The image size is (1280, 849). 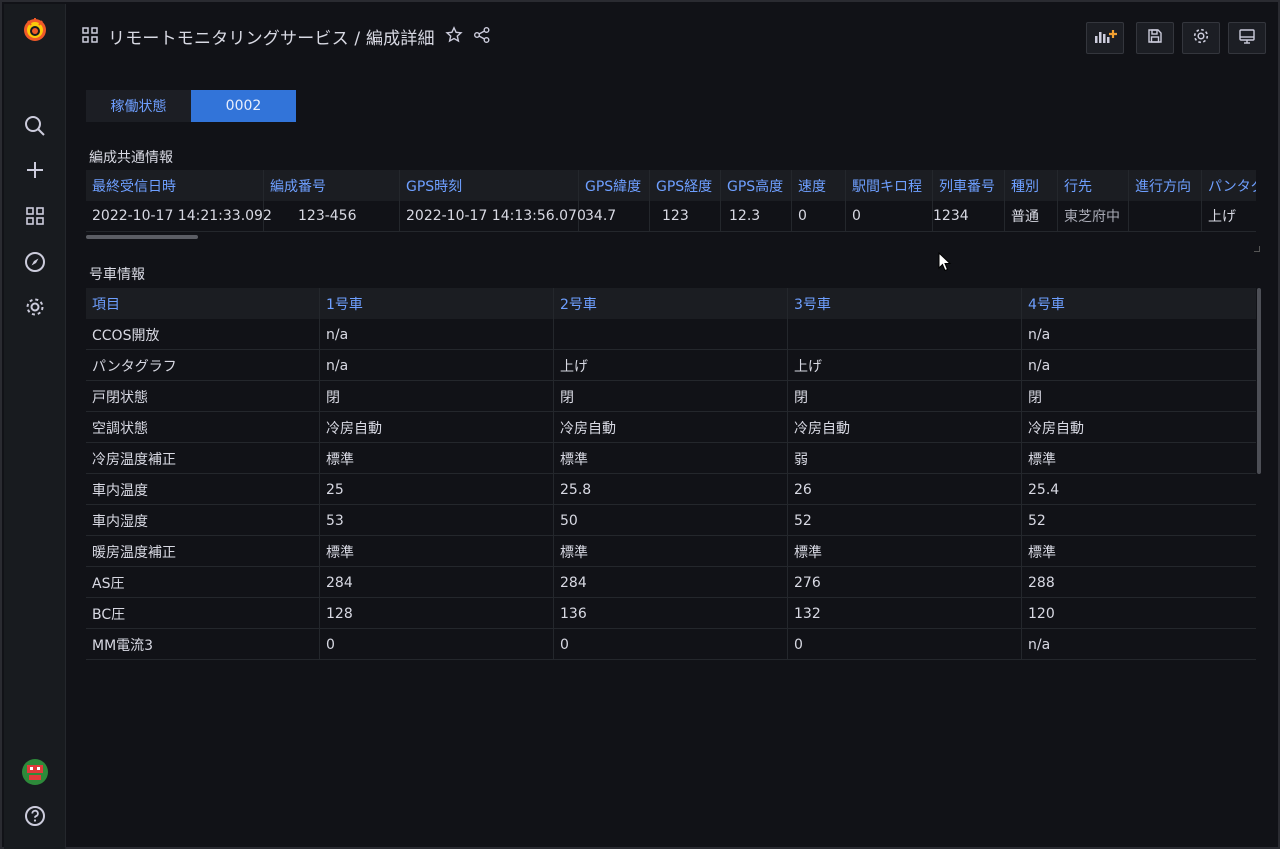 What do you see at coordinates (117, 275) in the screenshot?
I see `car-info-title: 号車情報` at bounding box center [117, 275].